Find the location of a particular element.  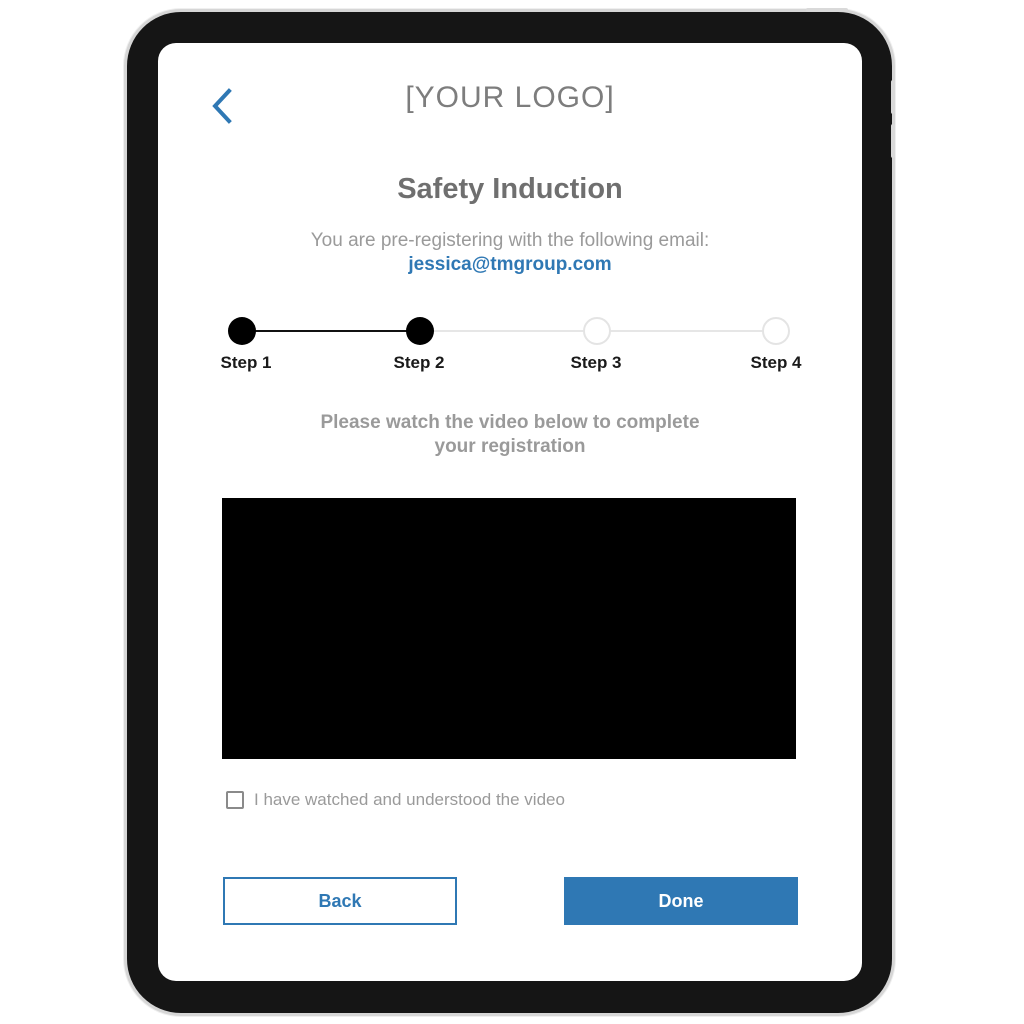

watched-video-checkbox is located at coordinates (235, 800).